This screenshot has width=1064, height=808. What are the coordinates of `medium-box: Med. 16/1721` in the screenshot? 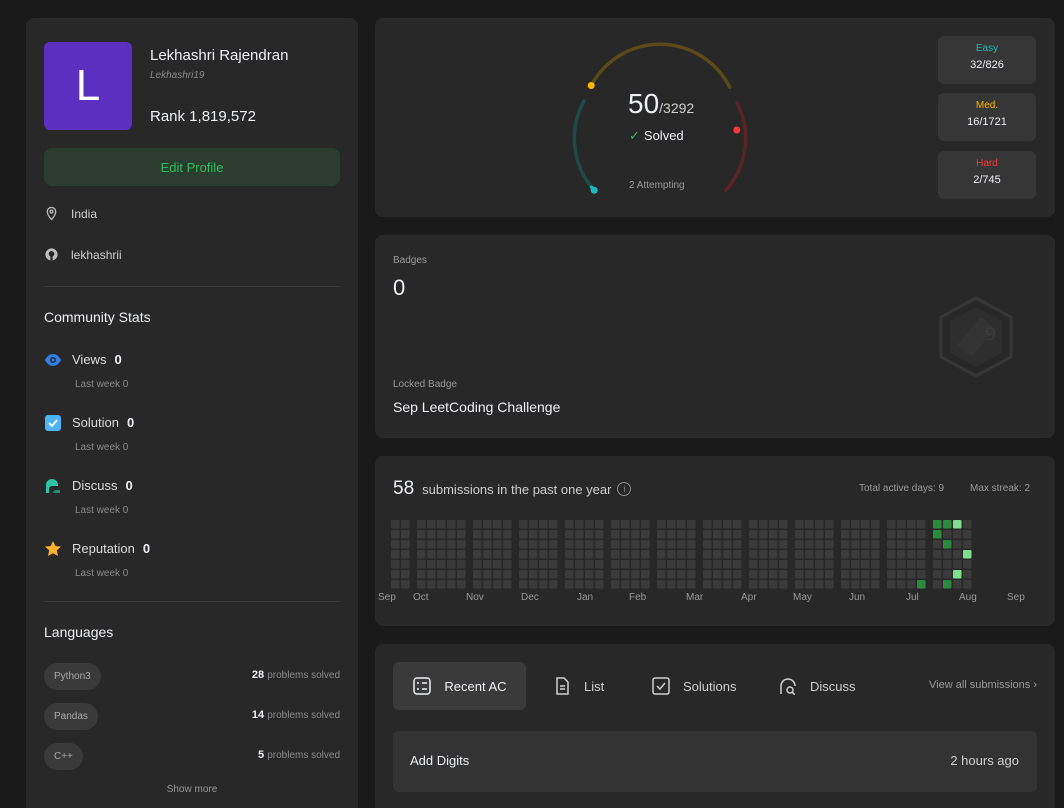 It's located at (987, 117).